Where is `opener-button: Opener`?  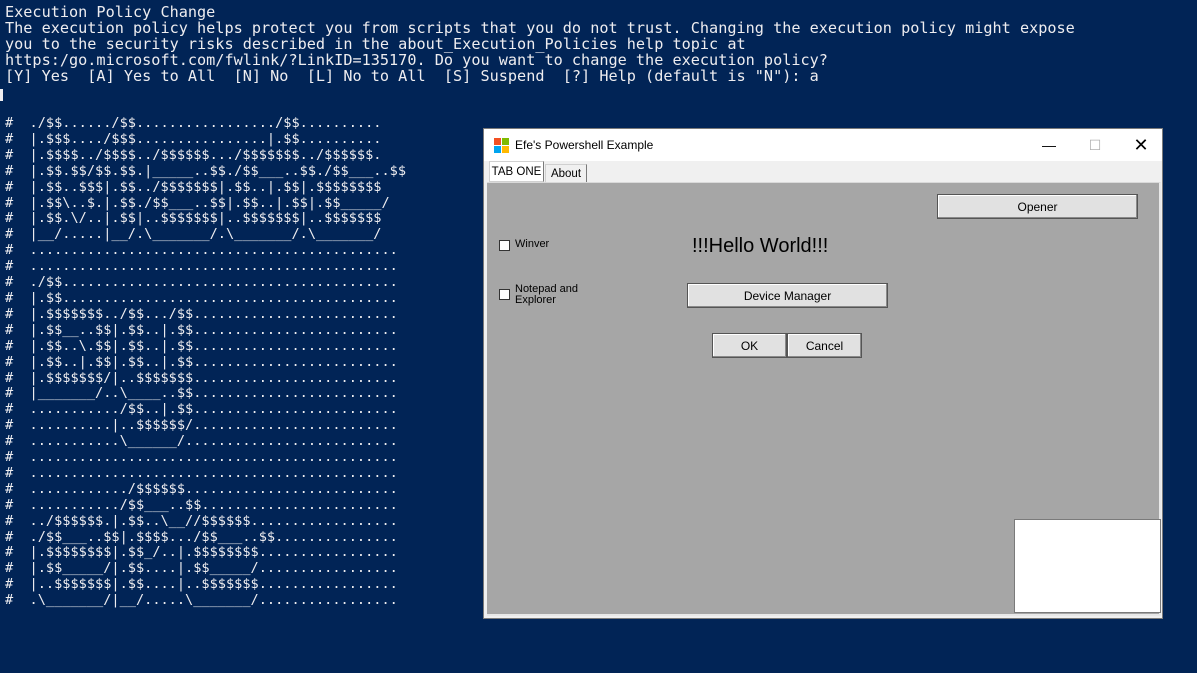 opener-button: Opener is located at coordinates (1037, 206).